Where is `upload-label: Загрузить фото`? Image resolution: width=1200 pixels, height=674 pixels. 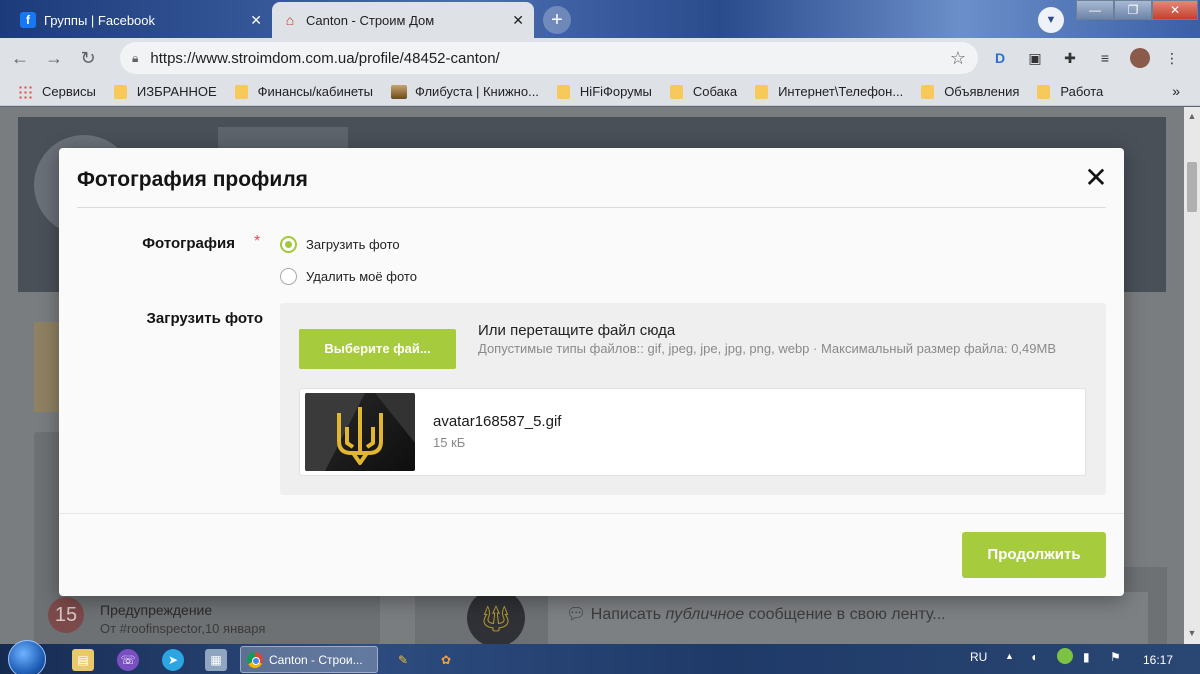
upload-label: Загрузить фото is located at coordinates (204, 318).